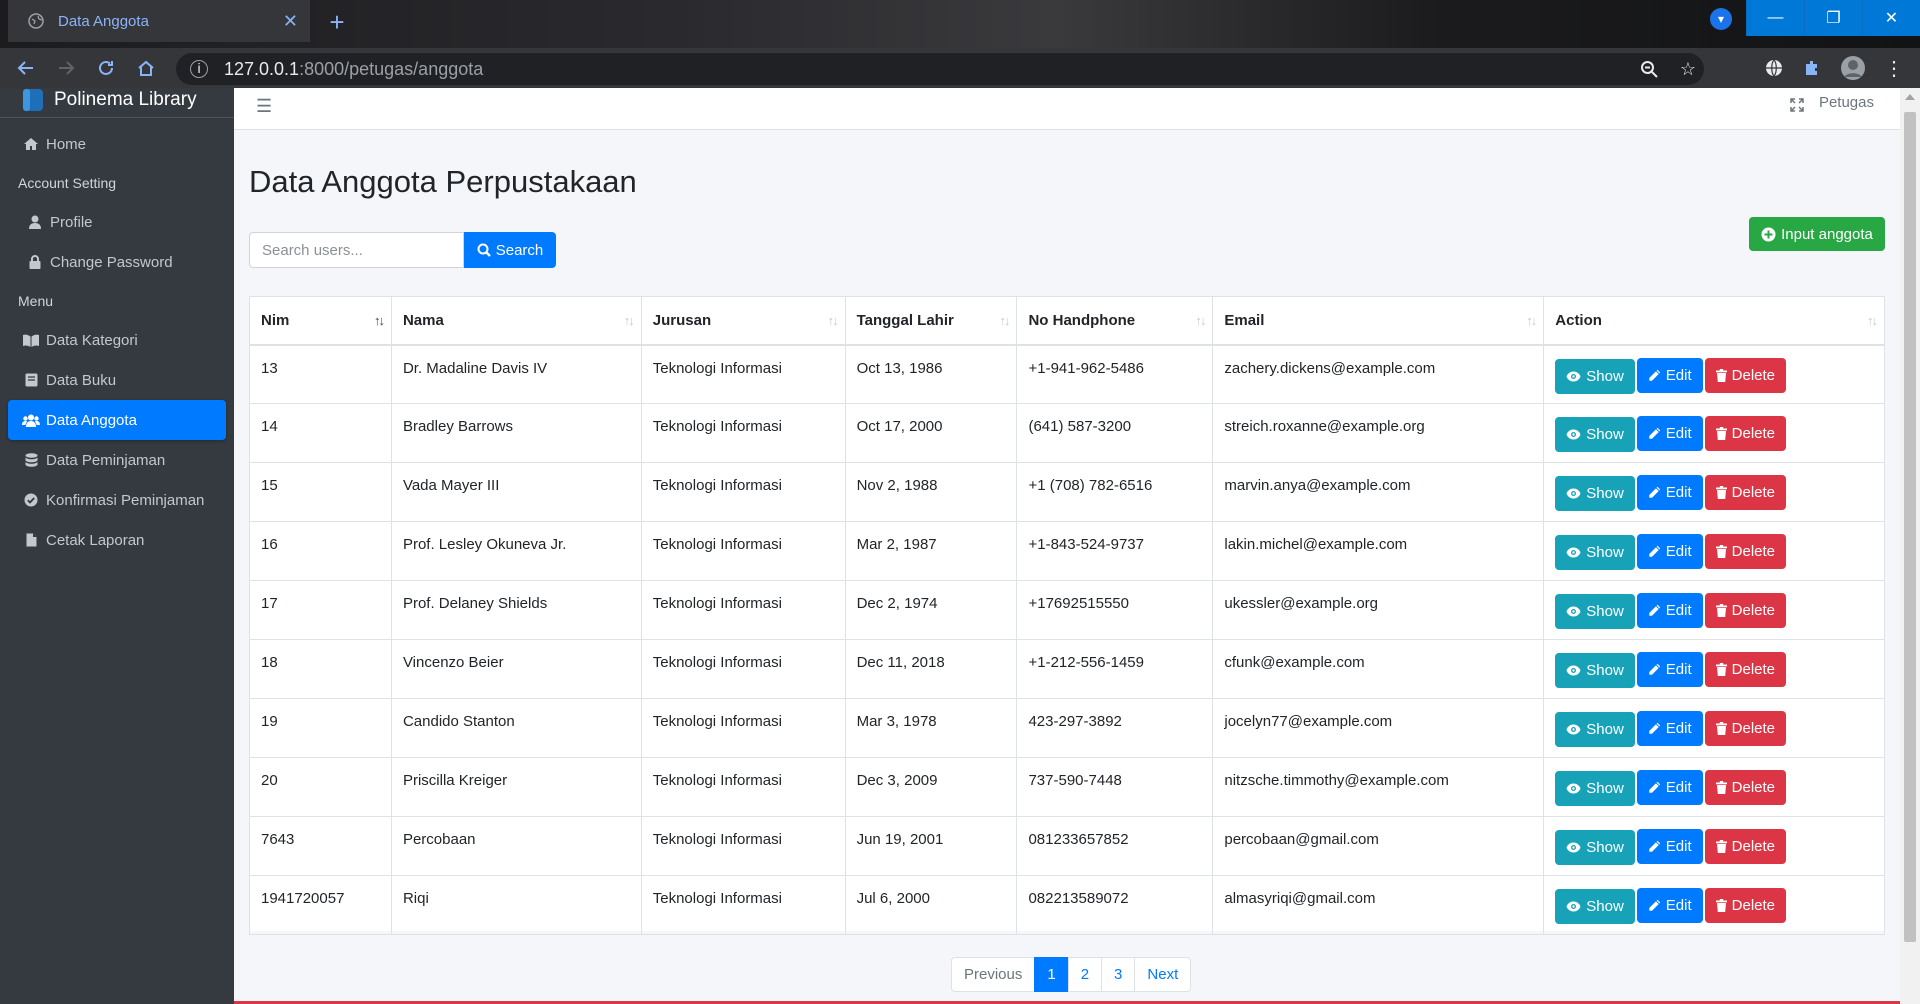 This screenshot has height=1004, width=1920. What do you see at coordinates (1714, 321) in the screenshot?
I see `column-header-action: Action ↑↓` at bounding box center [1714, 321].